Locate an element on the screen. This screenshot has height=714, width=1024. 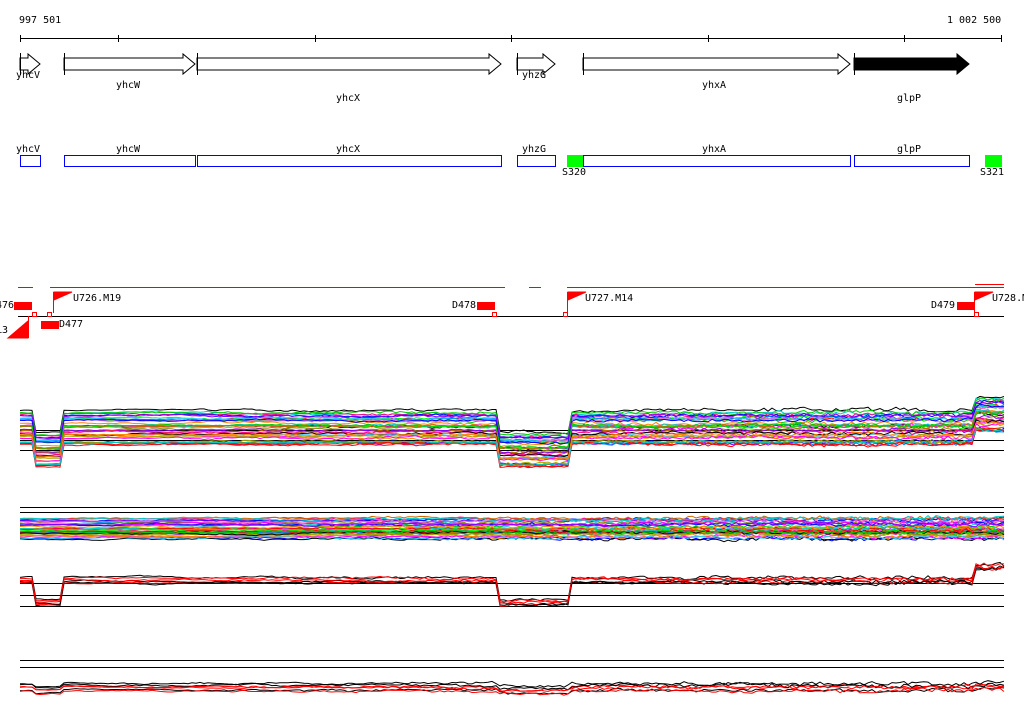
gene-box-yhcV is located at coordinates (30, 161).